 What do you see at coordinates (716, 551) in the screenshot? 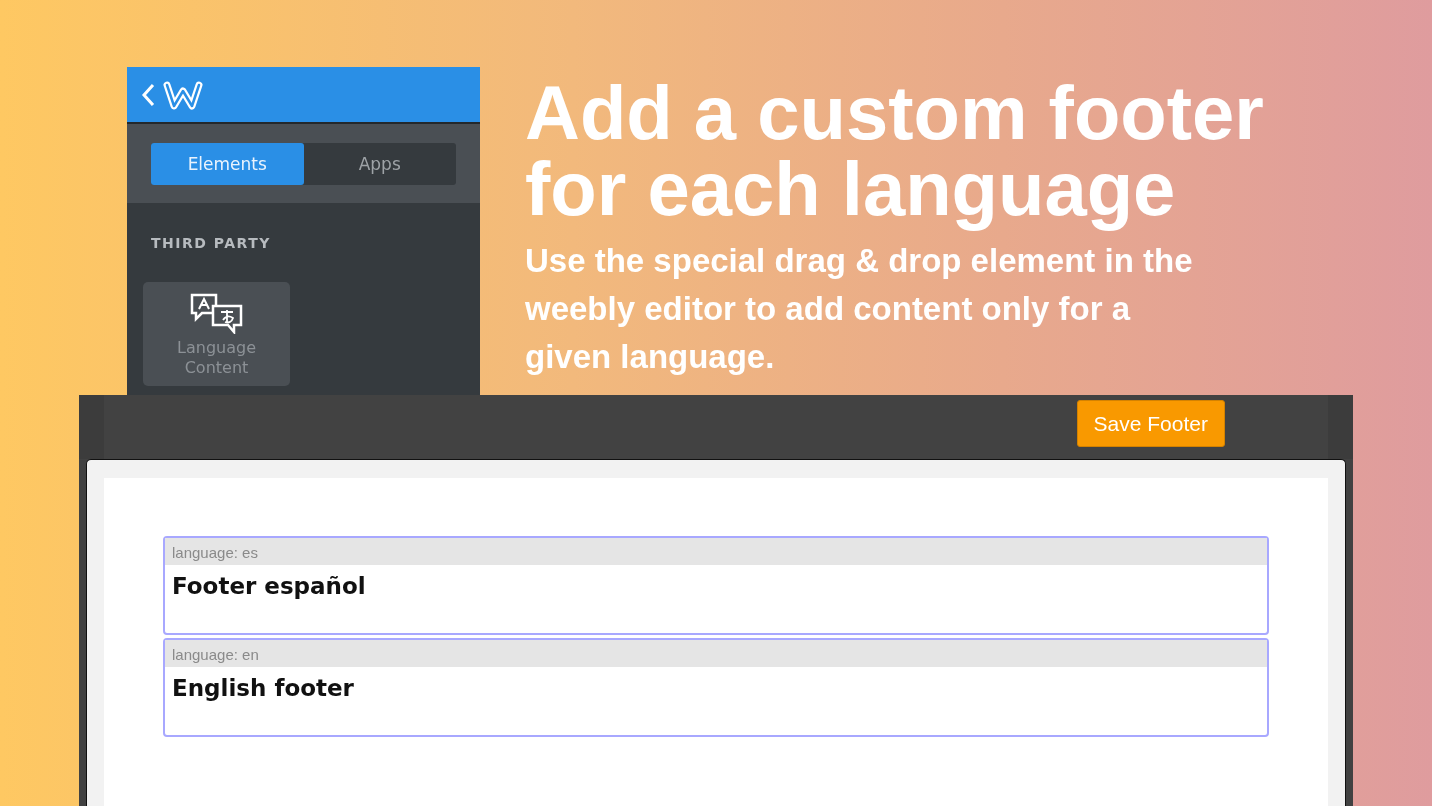
I see `language-tag: language: es` at bounding box center [716, 551].